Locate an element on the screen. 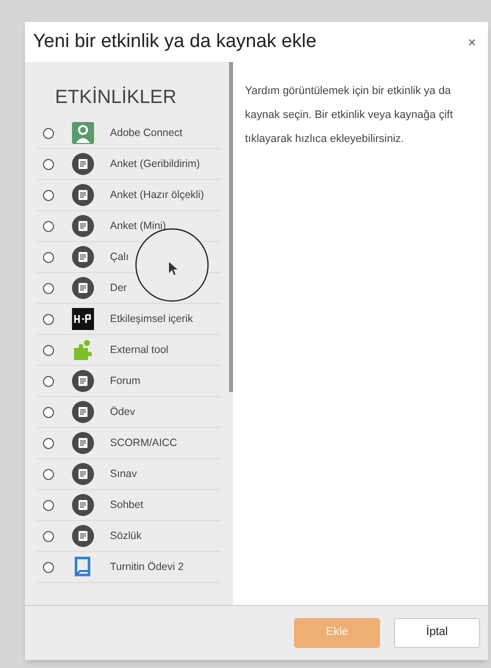 The height and width of the screenshot is (668, 491). activity-label: SCORM/AICC is located at coordinates (144, 443).